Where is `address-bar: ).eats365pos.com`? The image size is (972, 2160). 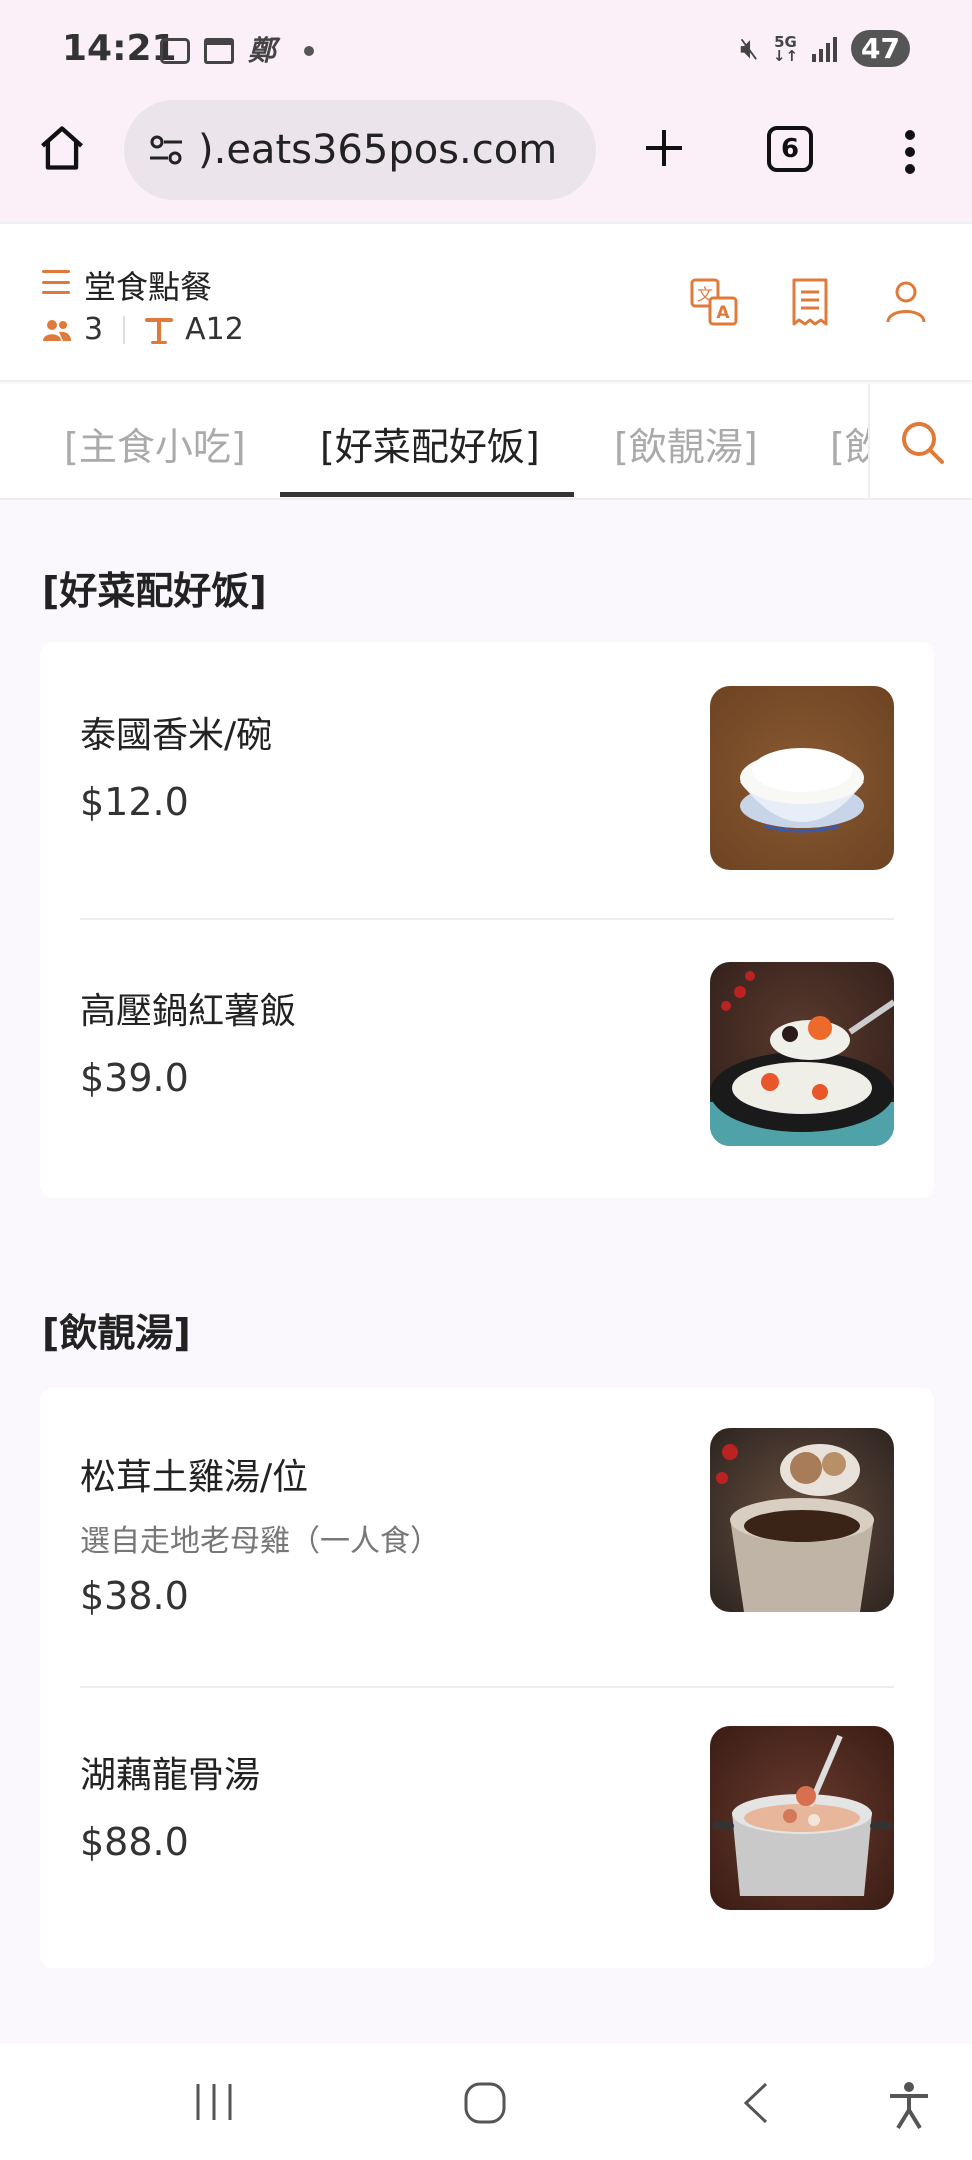
address-bar: ).eats365pos.com is located at coordinates (360, 150).